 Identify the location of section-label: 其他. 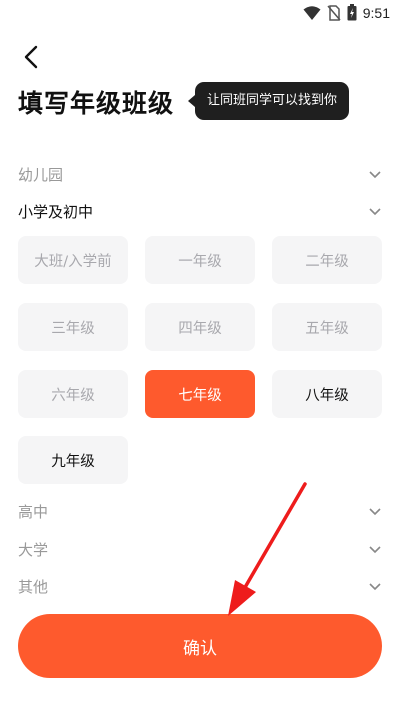
(33, 586).